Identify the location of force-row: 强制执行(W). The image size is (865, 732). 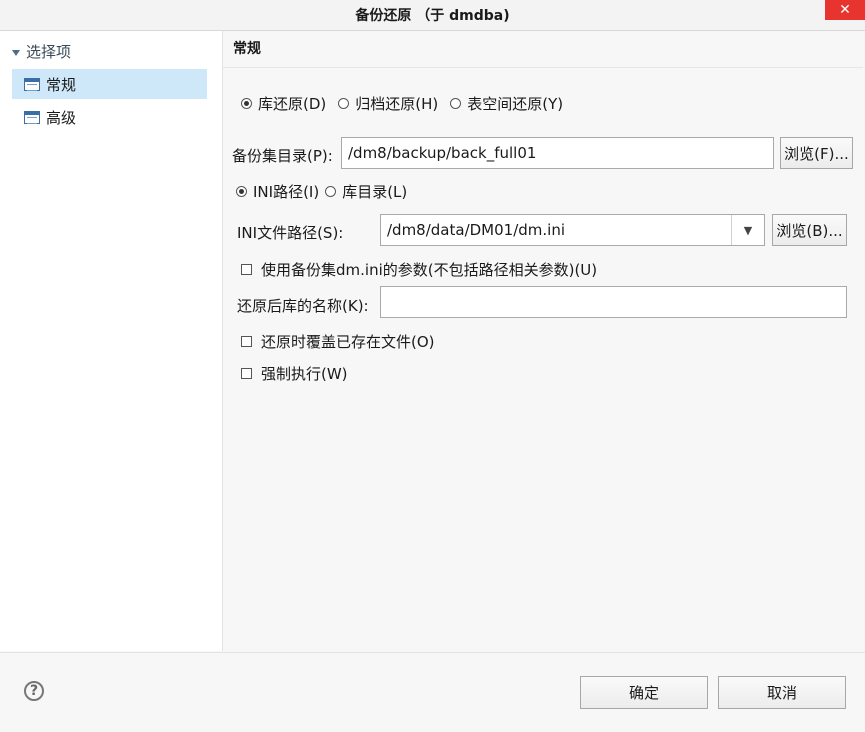
(294, 373).